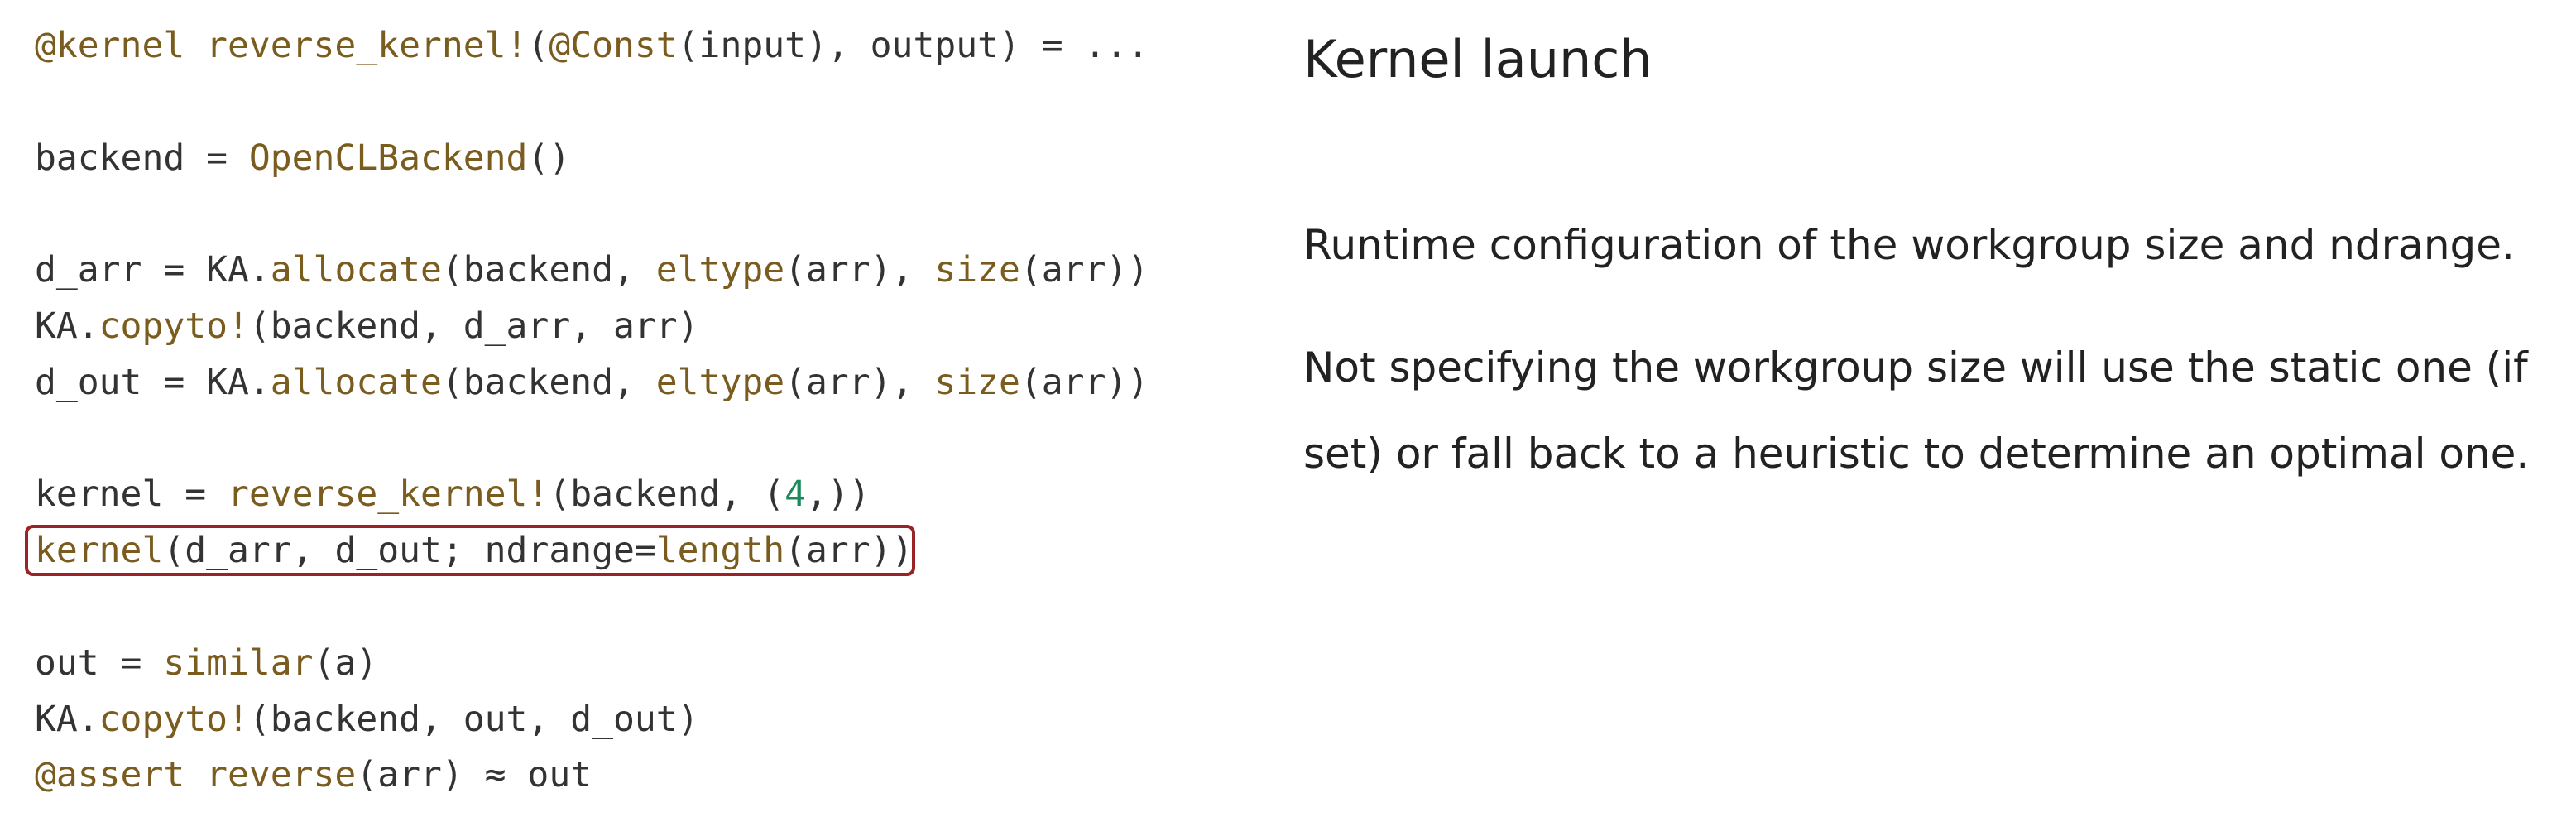 The width and height of the screenshot is (2576, 817). What do you see at coordinates (474, 719) in the screenshot?
I see `code-token: (backend, out, d_out)` at bounding box center [474, 719].